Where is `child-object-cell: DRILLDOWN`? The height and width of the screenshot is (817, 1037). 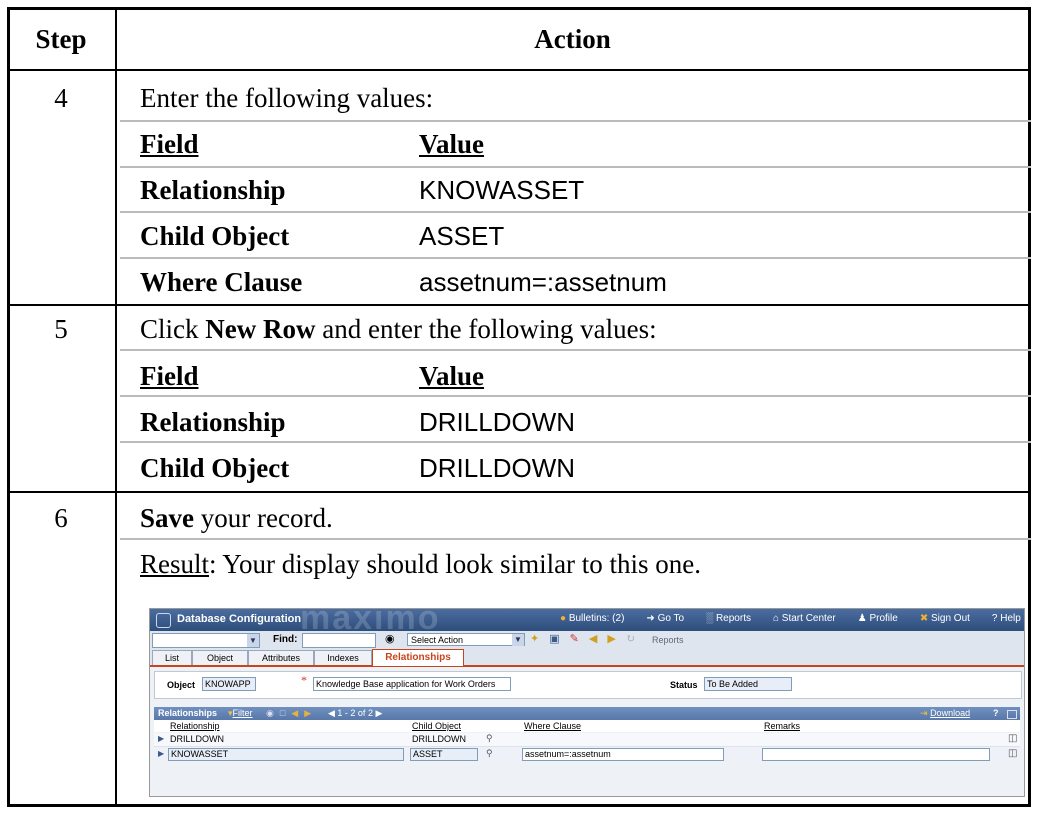 child-object-cell: DRILLDOWN is located at coordinates (439, 739).